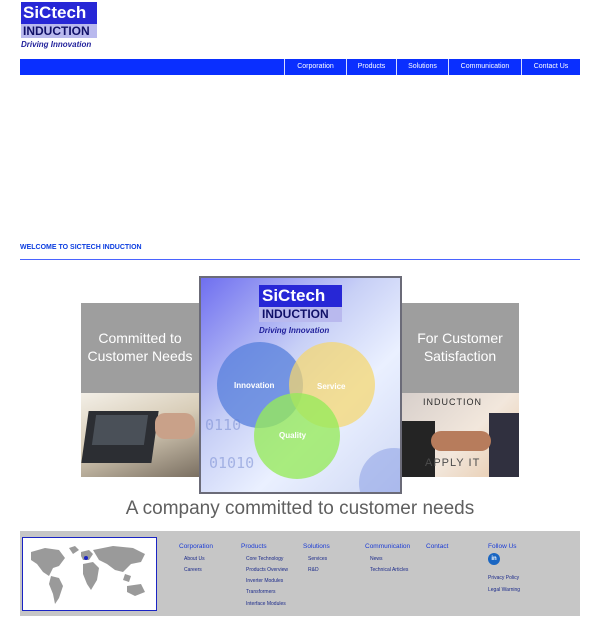  I want to click on linkedin-icon: in, so click(494, 559).